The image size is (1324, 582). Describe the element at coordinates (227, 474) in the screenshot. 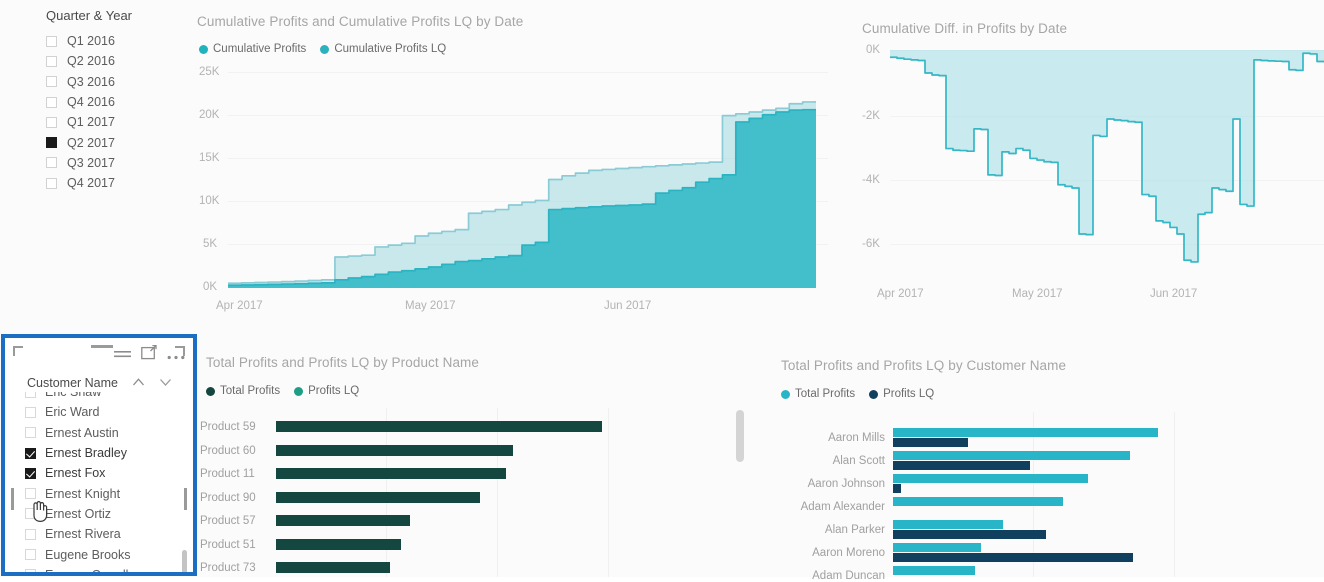

I see `category-label: Product 11` at that location.